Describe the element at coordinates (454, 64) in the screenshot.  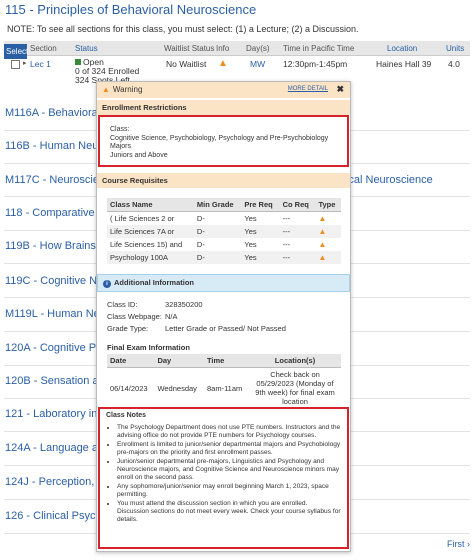
I see `units-cell: 4.0` at that location.